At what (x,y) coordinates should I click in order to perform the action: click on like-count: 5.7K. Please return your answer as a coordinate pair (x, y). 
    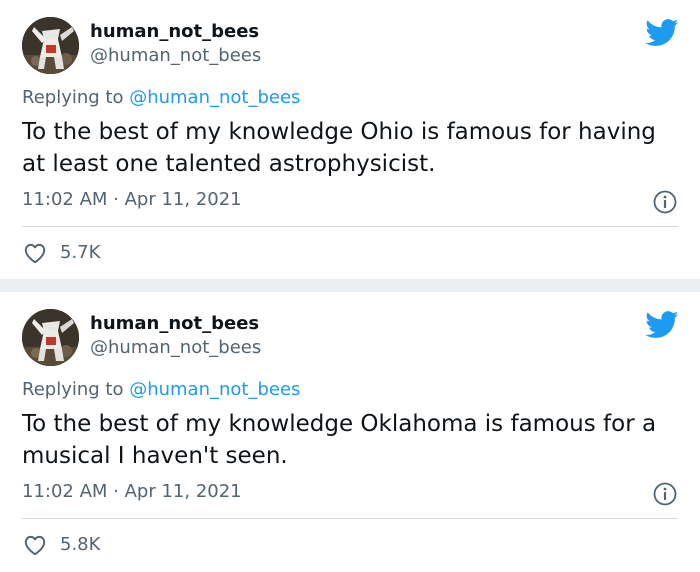
    Looking at the image, I should click on (80, 253).